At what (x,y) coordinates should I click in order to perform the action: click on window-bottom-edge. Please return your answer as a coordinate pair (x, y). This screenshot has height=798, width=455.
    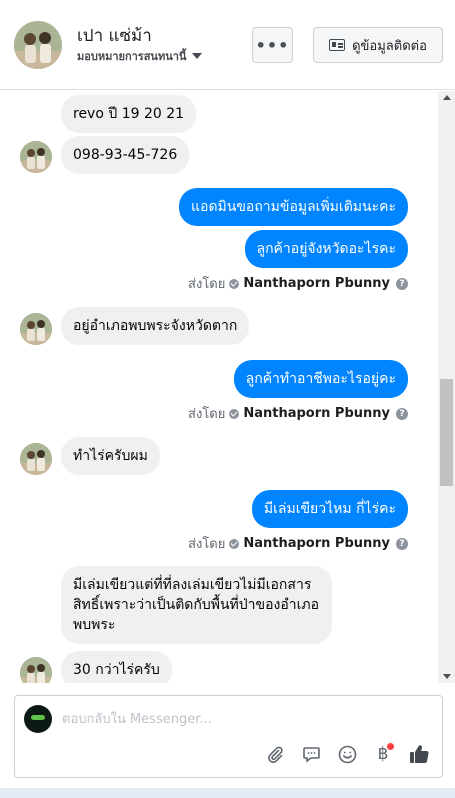
    Looking at the image, I should click on (227, 793).